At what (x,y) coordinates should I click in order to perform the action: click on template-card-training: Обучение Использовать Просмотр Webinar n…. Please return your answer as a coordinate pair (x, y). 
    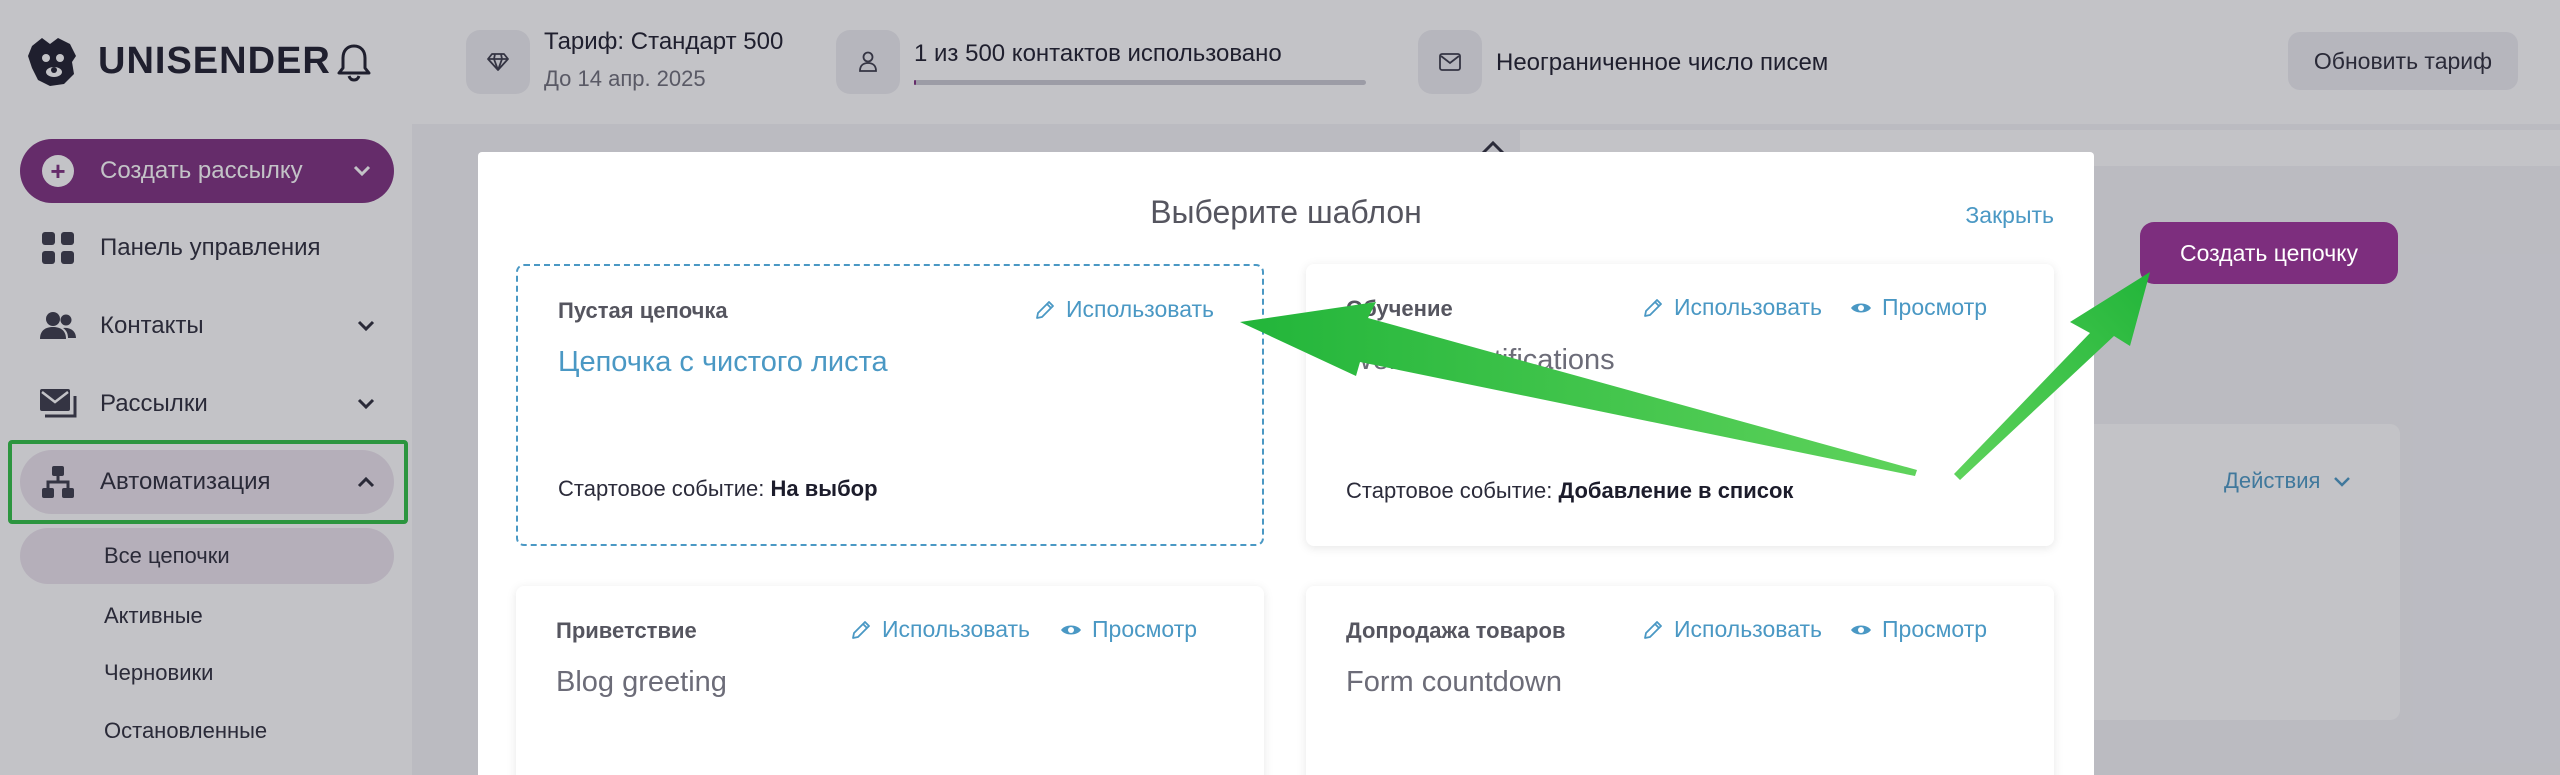
    Looking at the image, I should click on (1680, 405).